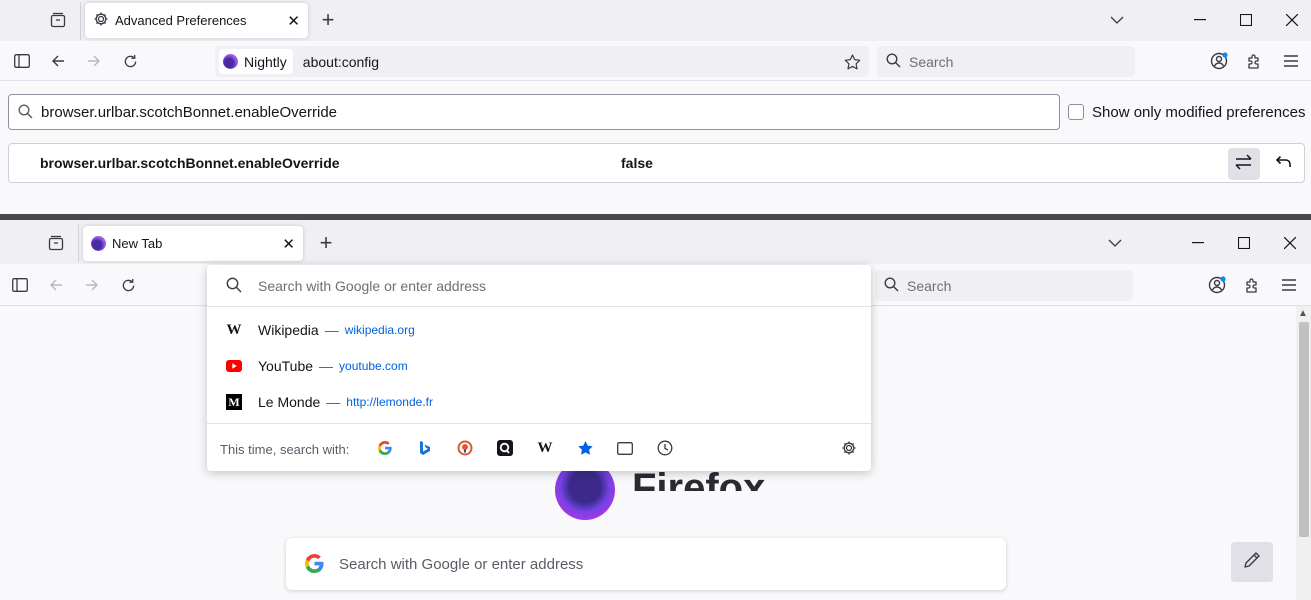  I want to click on newtab-search-placeholder: Search with Google or enter address, so click(461, 564).